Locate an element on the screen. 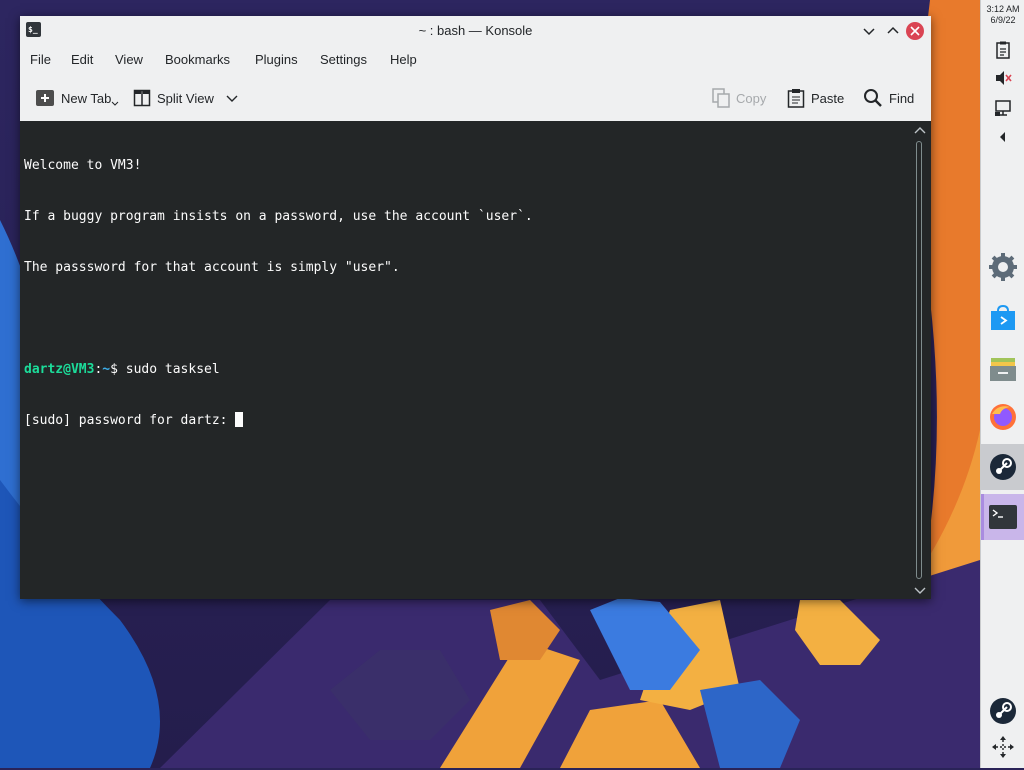 The height and width of the screenshot is (770, 1024). prompt-path: ~ is located at coordinates (106, 369).